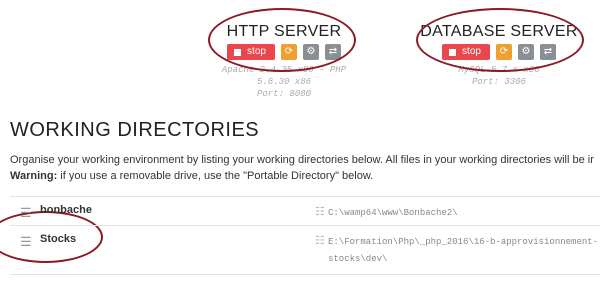 The width and height of the screenshot is (600, 303). Describe the element at coordinates (498, 82) in the screenshot. I see `database-server-port: Port: 3306` at that location.